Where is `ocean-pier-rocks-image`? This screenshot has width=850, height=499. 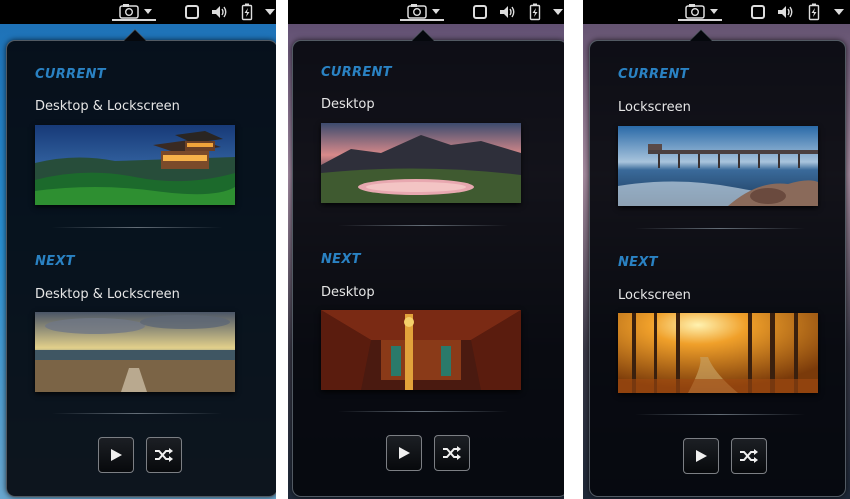
ocean-pier-rocks-image is located at coordinates (718, 166).